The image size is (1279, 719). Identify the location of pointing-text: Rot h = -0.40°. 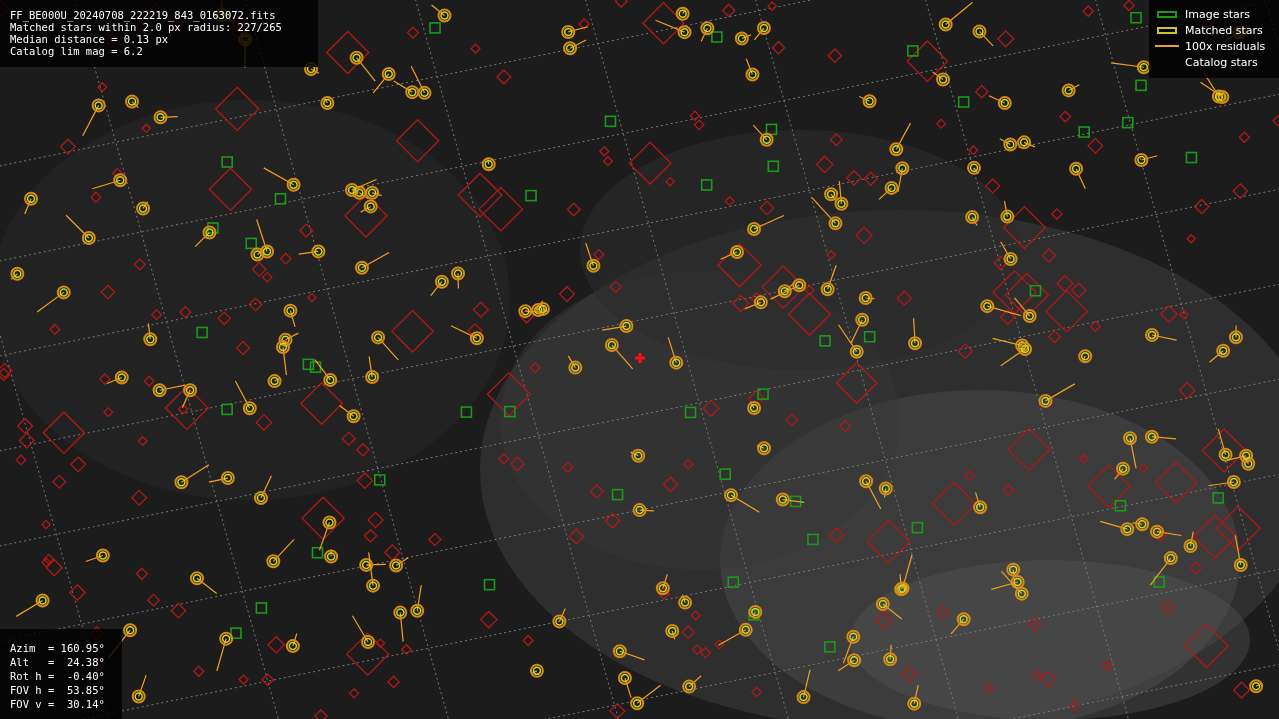
(58, 676).